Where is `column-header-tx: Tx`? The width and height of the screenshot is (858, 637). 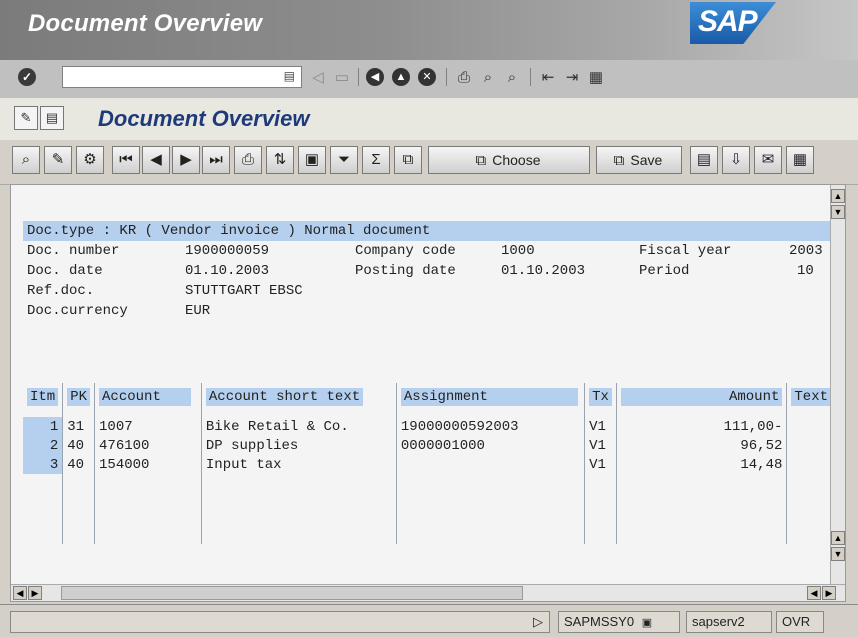
column-header-tx: Tx is located at coordinates (600, 397).